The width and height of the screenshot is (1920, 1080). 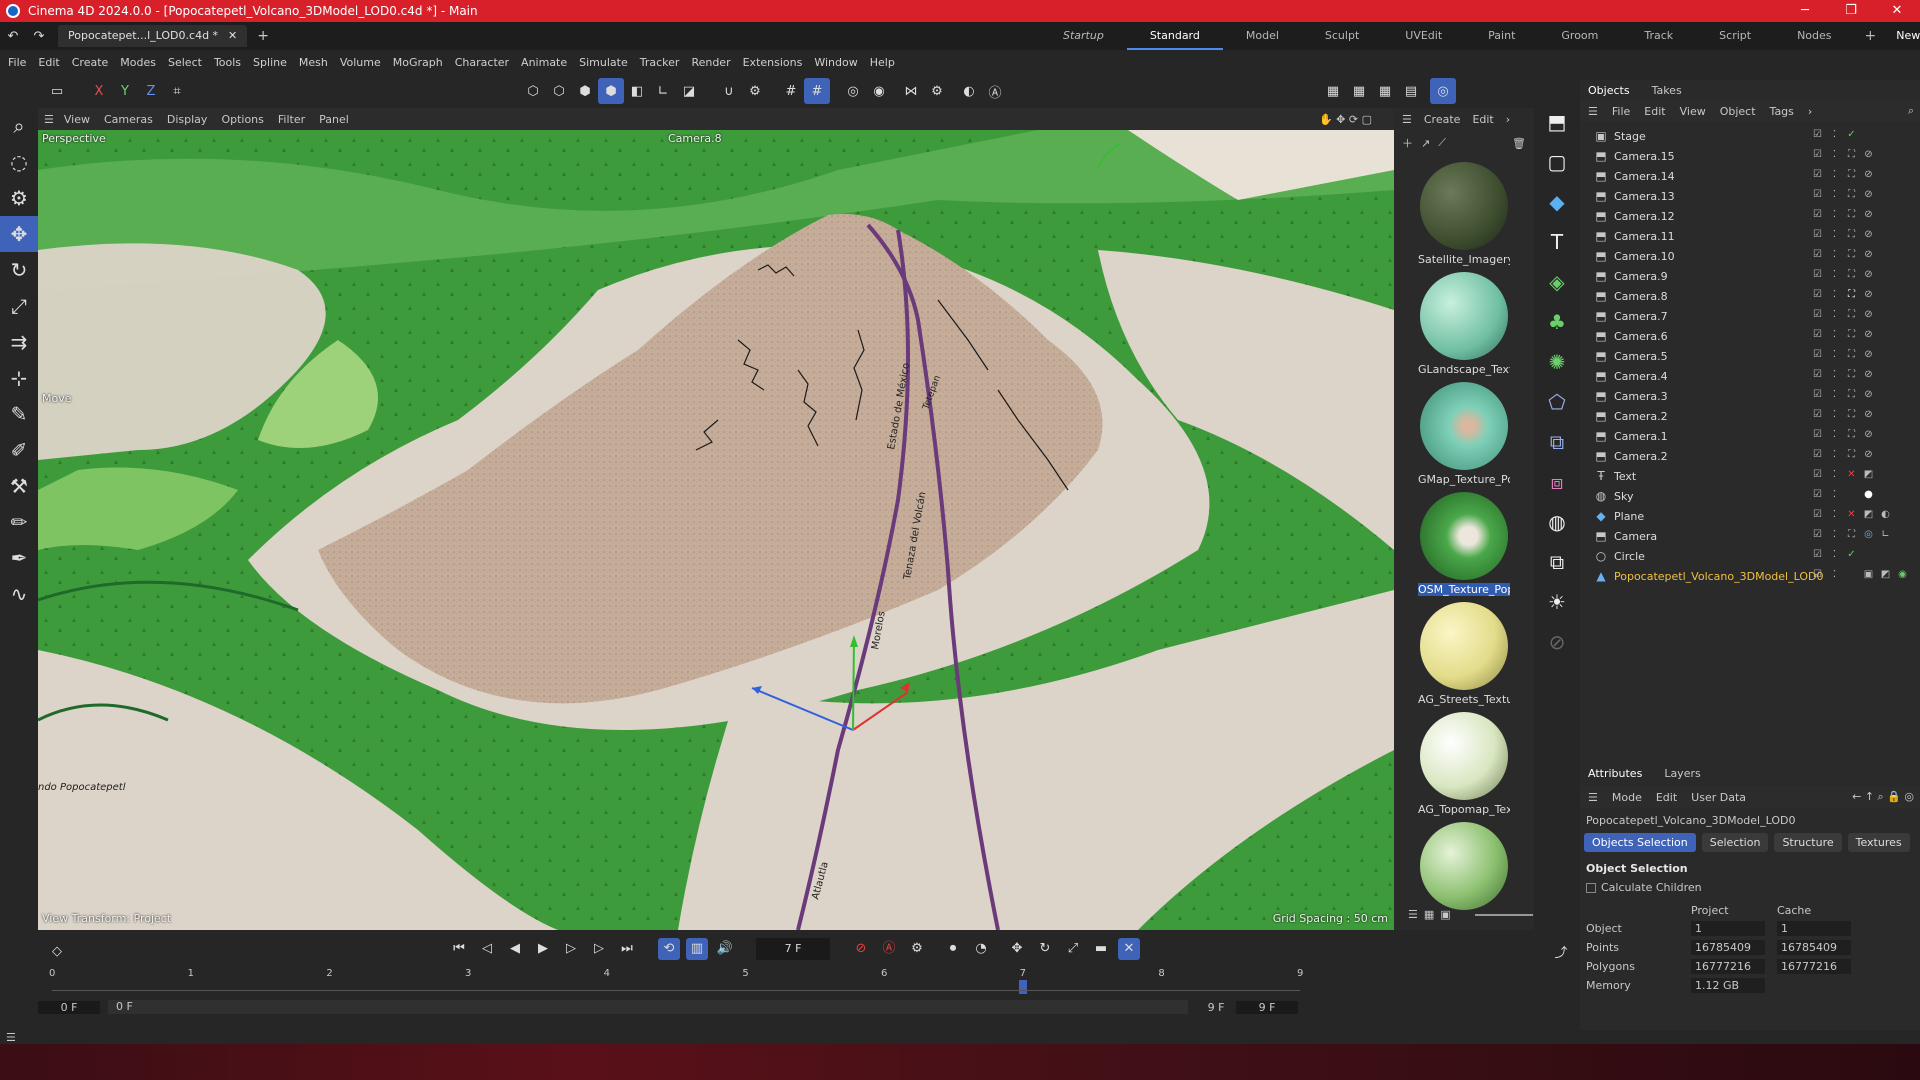 What do you see at coordinates (19, 558) in the screenshot?
I see `paint-tool-icon: ✒` at bounding box center [19, 558].